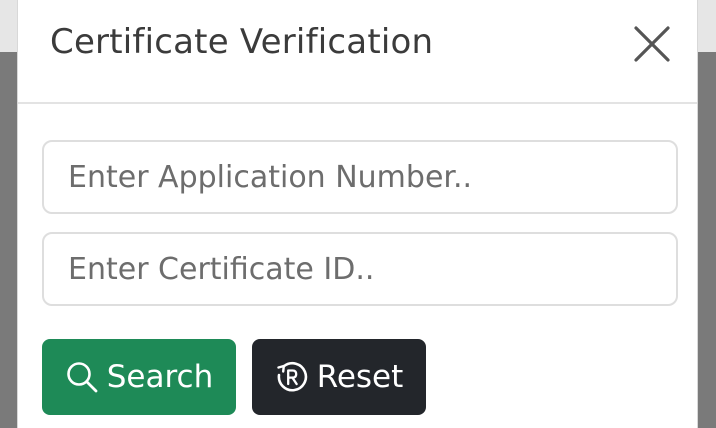  I want to click on search-button: Search, so click(139, 377).